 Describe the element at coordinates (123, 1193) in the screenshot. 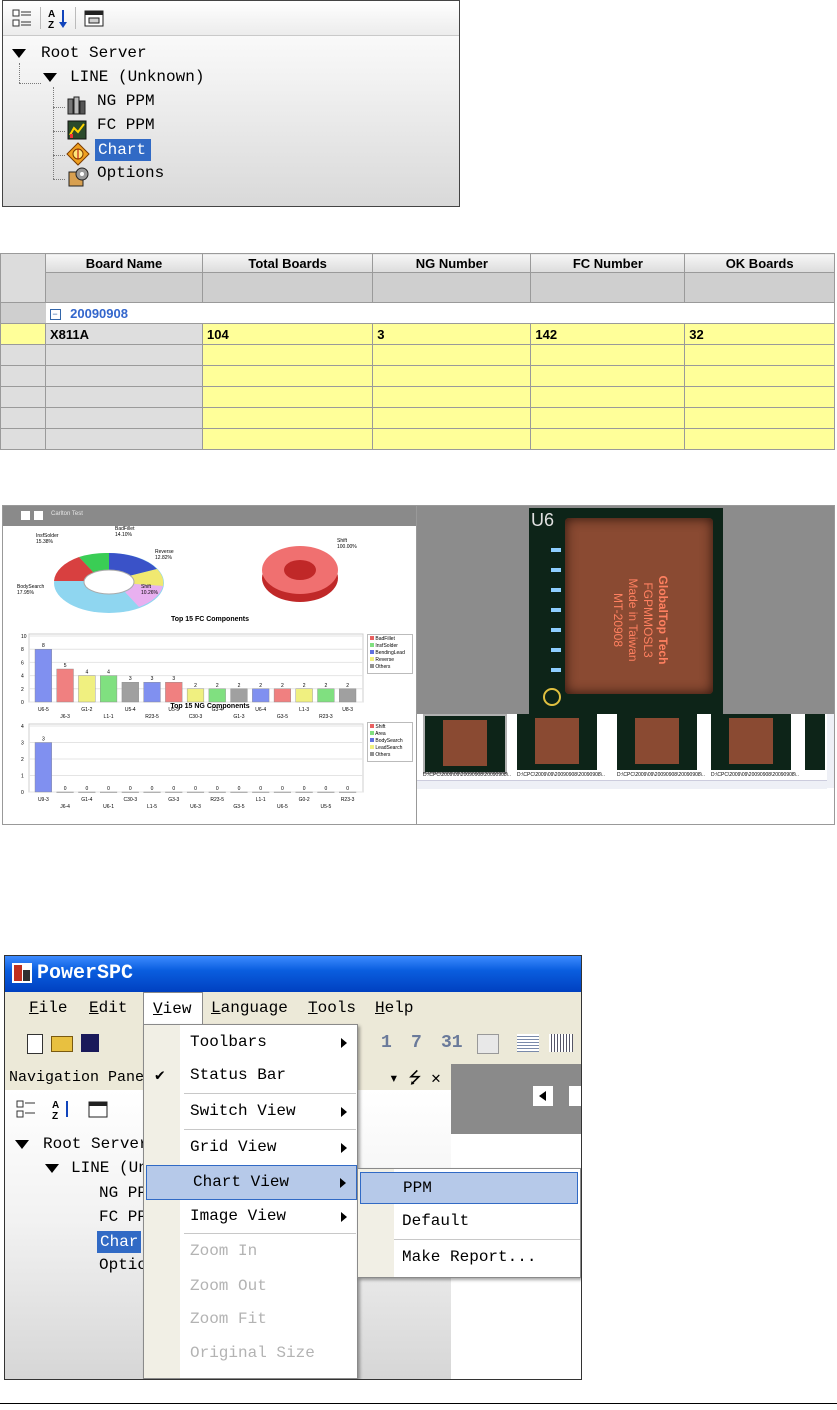

I see `tree-node-ng-ppm: NG PP` at that location.